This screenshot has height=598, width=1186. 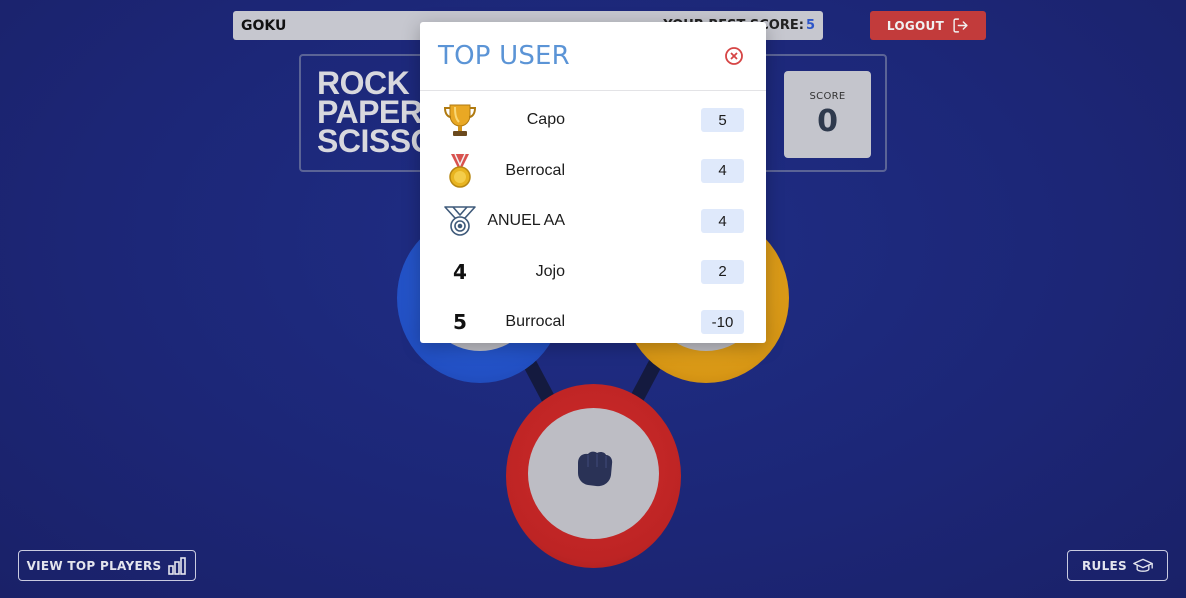 I want to click on ranking-row: 4 Jojo 2, so click(x=593, y=272).